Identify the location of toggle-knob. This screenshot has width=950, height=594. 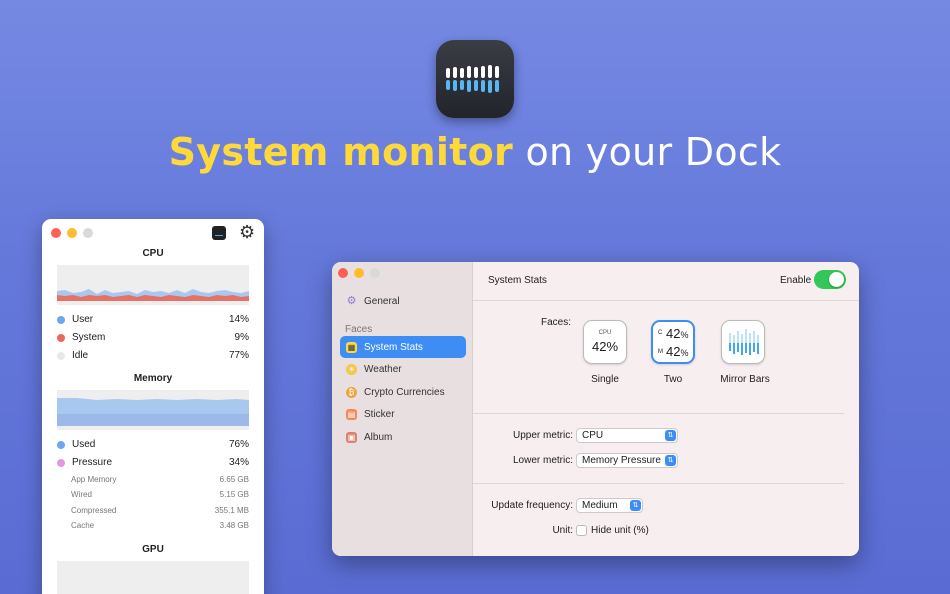
(836, 279).